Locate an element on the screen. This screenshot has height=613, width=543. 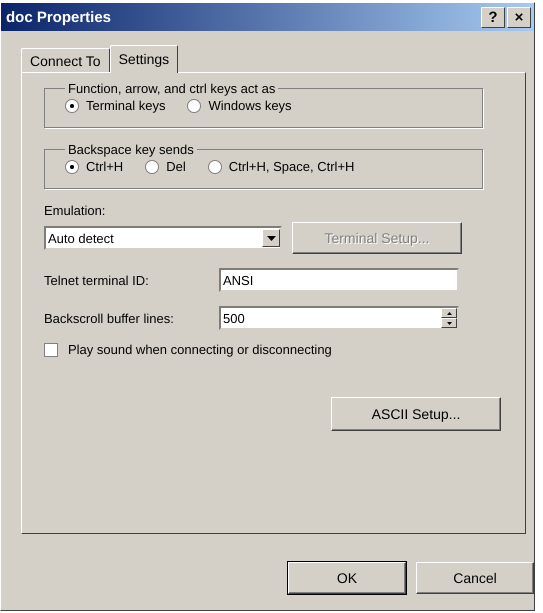
spin-field: 500 is located at coordinates (339, 318).